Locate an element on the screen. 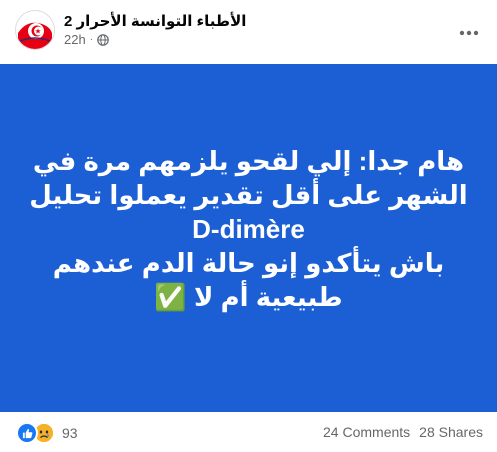 This screenshot has width=497, height=452. shares-count-link: 28 Shares is located at coordinates (451, 432).